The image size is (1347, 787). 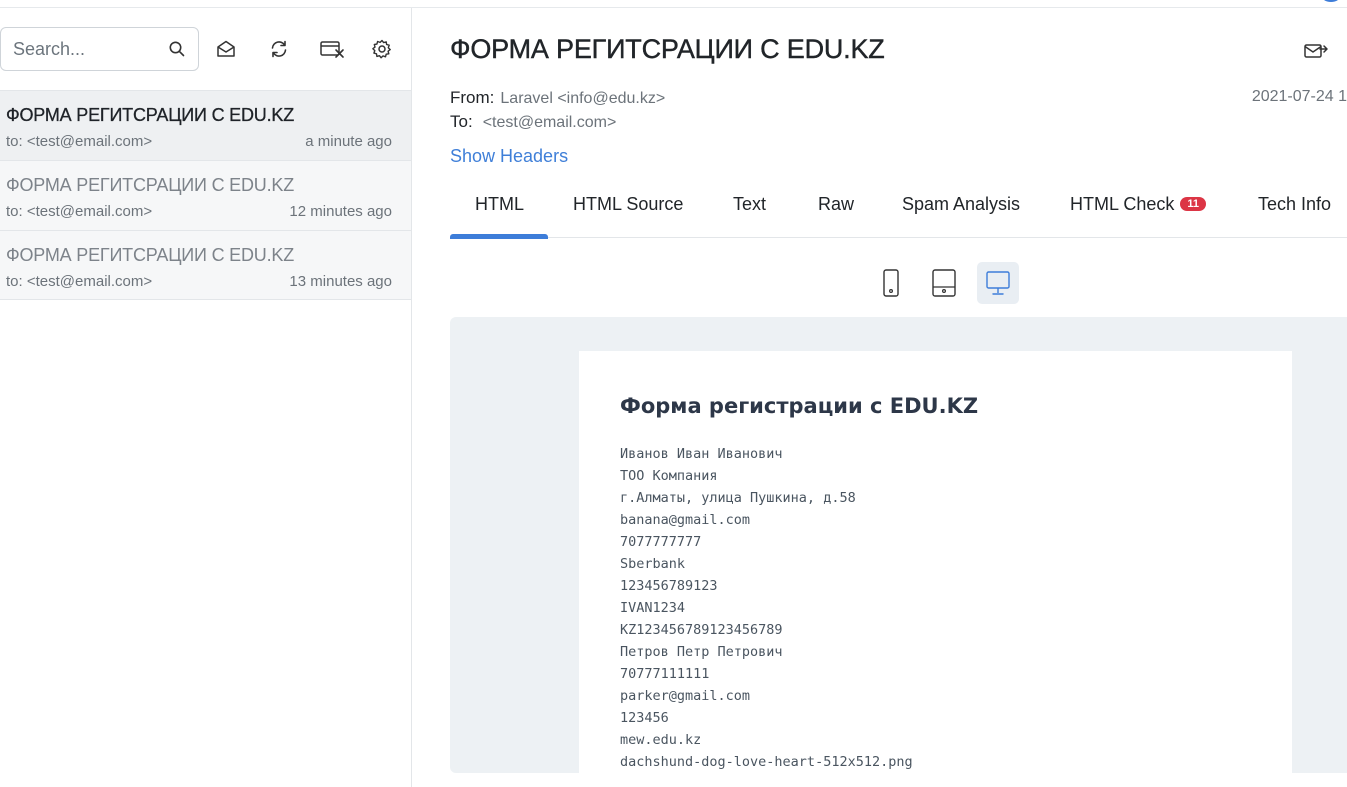 What do you see at coordinates (88, 49) in the screenshot?
I see `search-input` at bounding box center [88, 49].